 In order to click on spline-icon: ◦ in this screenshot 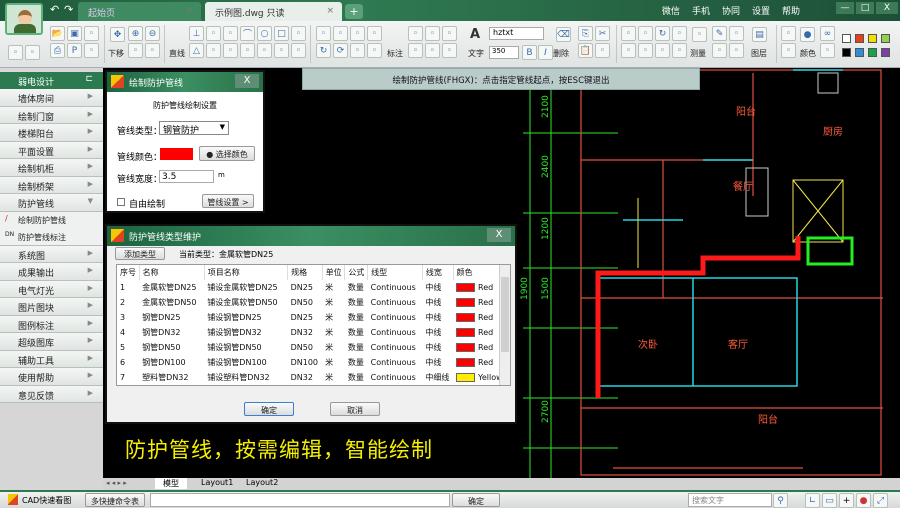, I will do `click(230, 33)`.